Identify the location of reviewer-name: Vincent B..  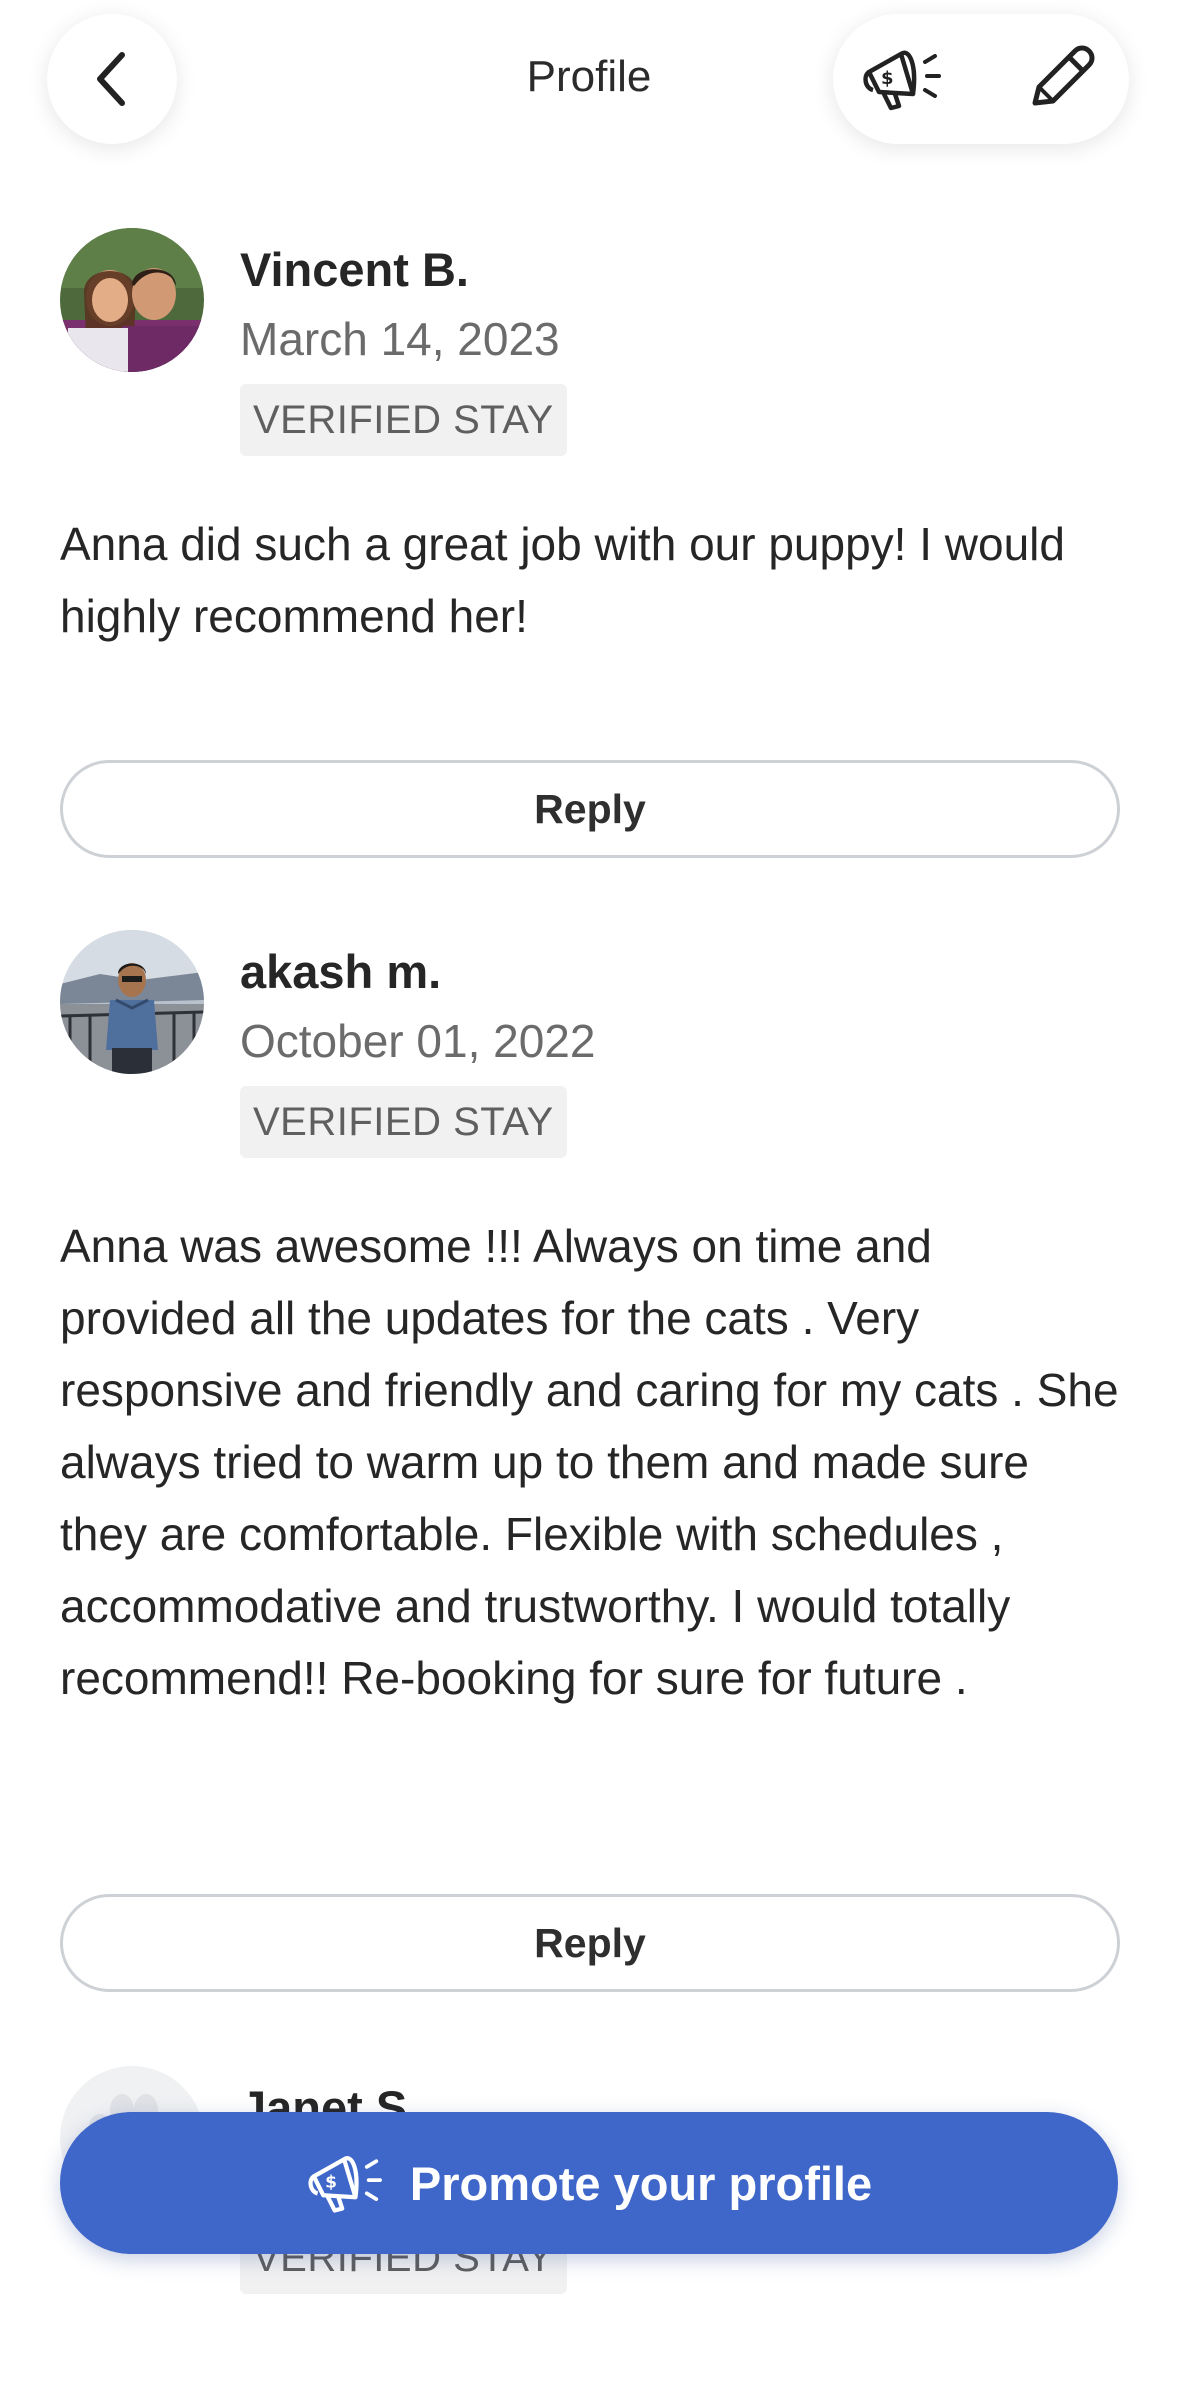
(354, 269).